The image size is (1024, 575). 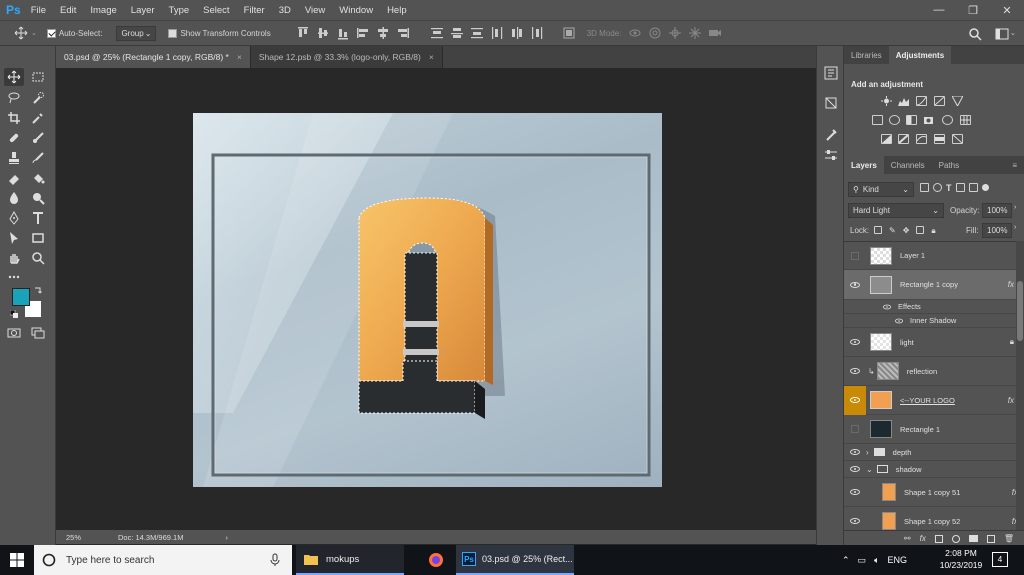 What do you see at coordinates (254, 10) in the screenshot?
I see `menu-filter: Filter` at bounding box center [254, 10].